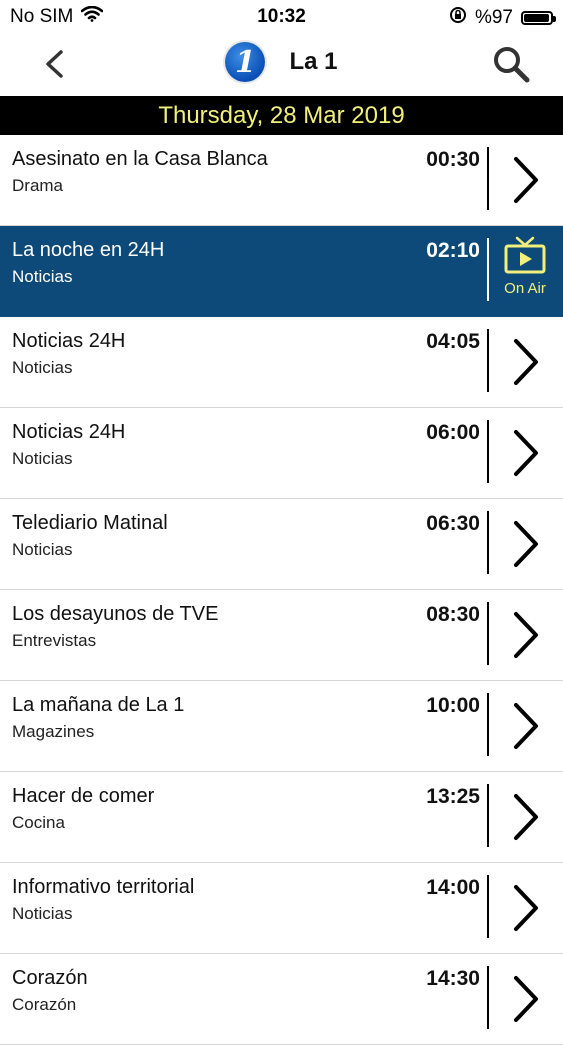 The height and width of the screenshot is (1045, 563). Describe the element at coordinates (53, 731) in the screenshot. I see `program-genre: Magazines` at that location.